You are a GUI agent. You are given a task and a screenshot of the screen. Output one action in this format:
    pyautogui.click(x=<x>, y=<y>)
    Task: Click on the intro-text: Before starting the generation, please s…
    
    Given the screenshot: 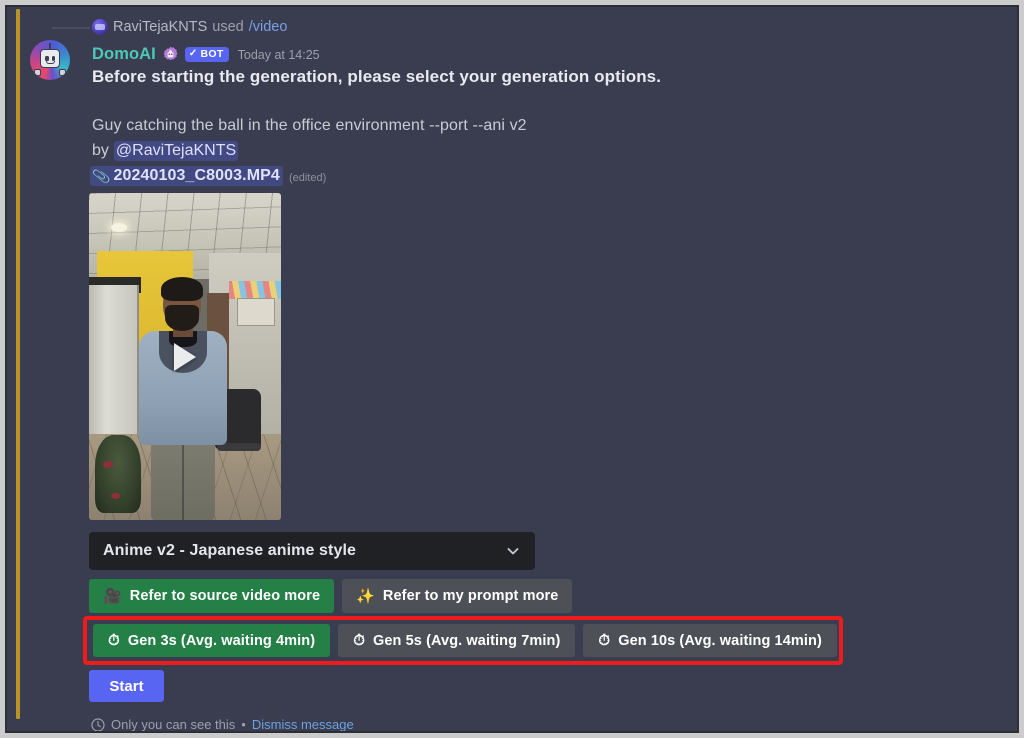 What is the action you would take?
    pyautogui.click(x=377, y=76)
    